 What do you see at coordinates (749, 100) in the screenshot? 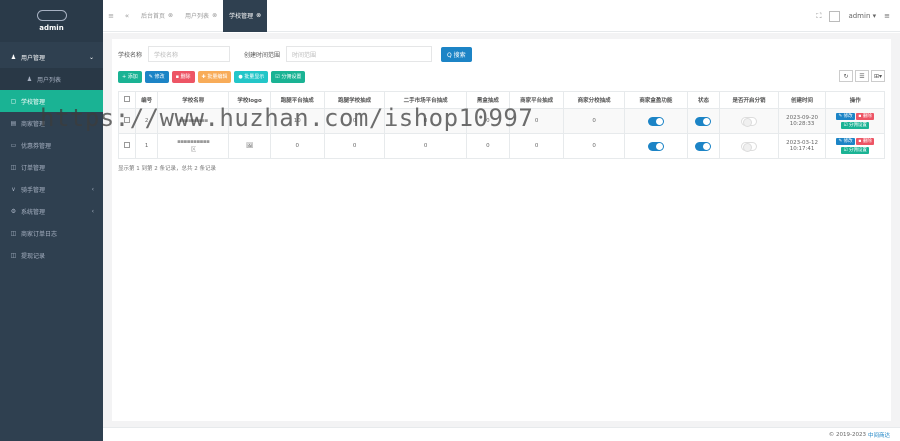
I see `column-header: 是否开启分销` at bounding box center [749, 100].